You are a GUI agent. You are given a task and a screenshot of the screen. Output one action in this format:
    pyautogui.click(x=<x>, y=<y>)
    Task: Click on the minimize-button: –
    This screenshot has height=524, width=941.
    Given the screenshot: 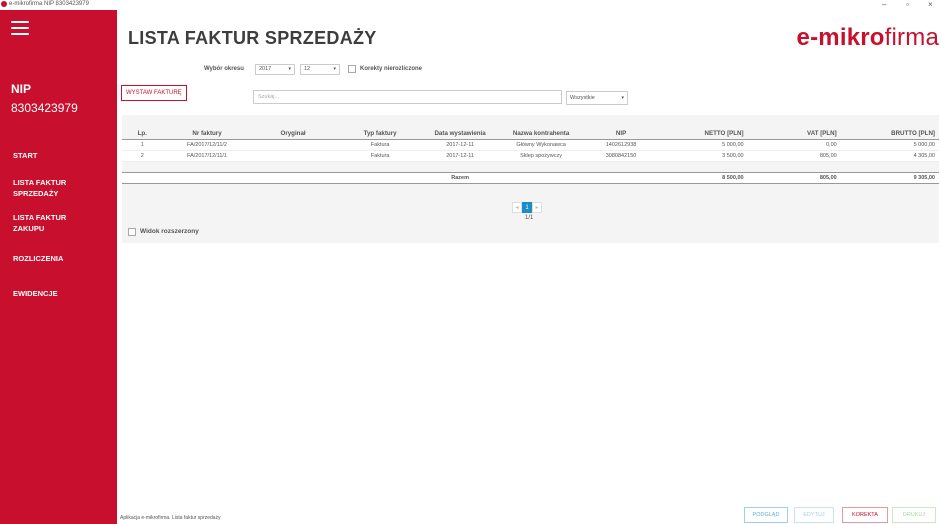 What is the action you would take?
    pyautogui.click(x=884, y=4)
    